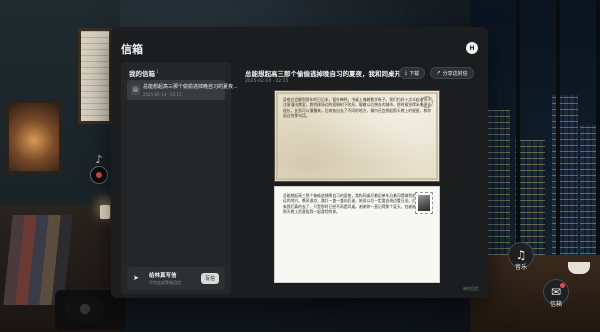 Image resolution: width=600 pixels, height=332 pixels. I want to click on mailbox-heading: 我的信箱1, so click(144, 73).